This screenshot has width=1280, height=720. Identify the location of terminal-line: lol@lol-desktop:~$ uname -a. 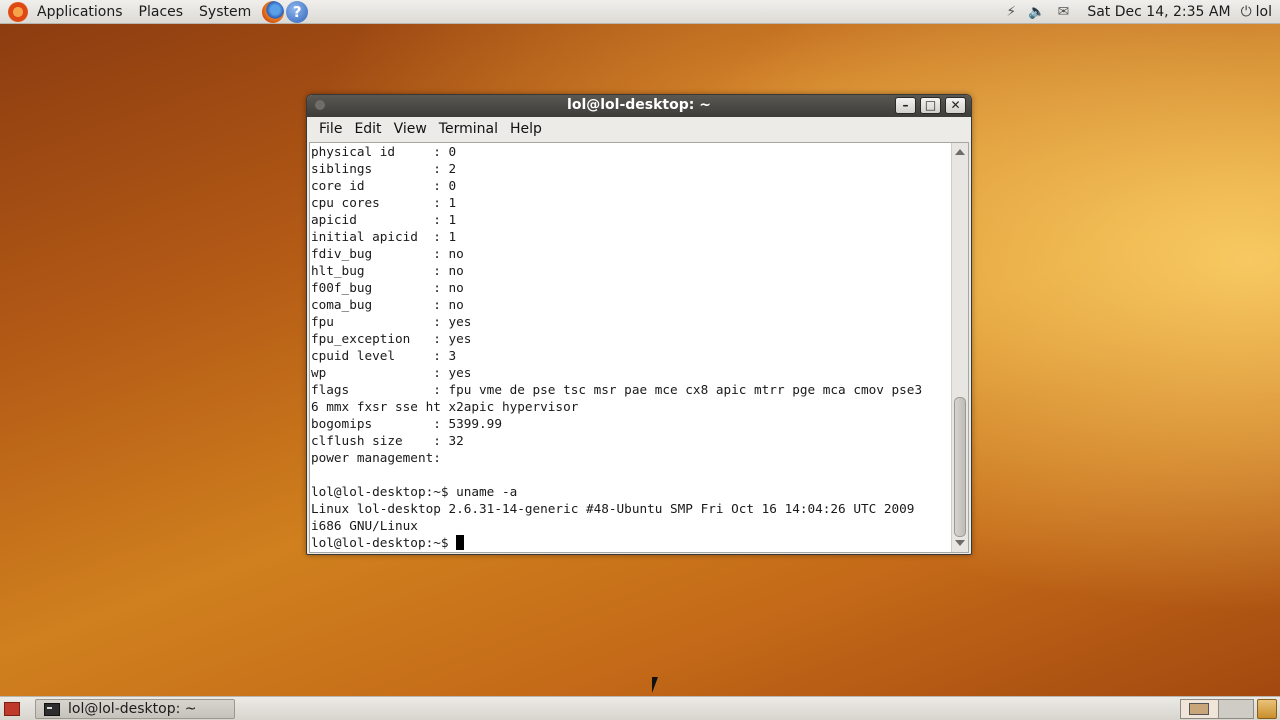
(414, 491).